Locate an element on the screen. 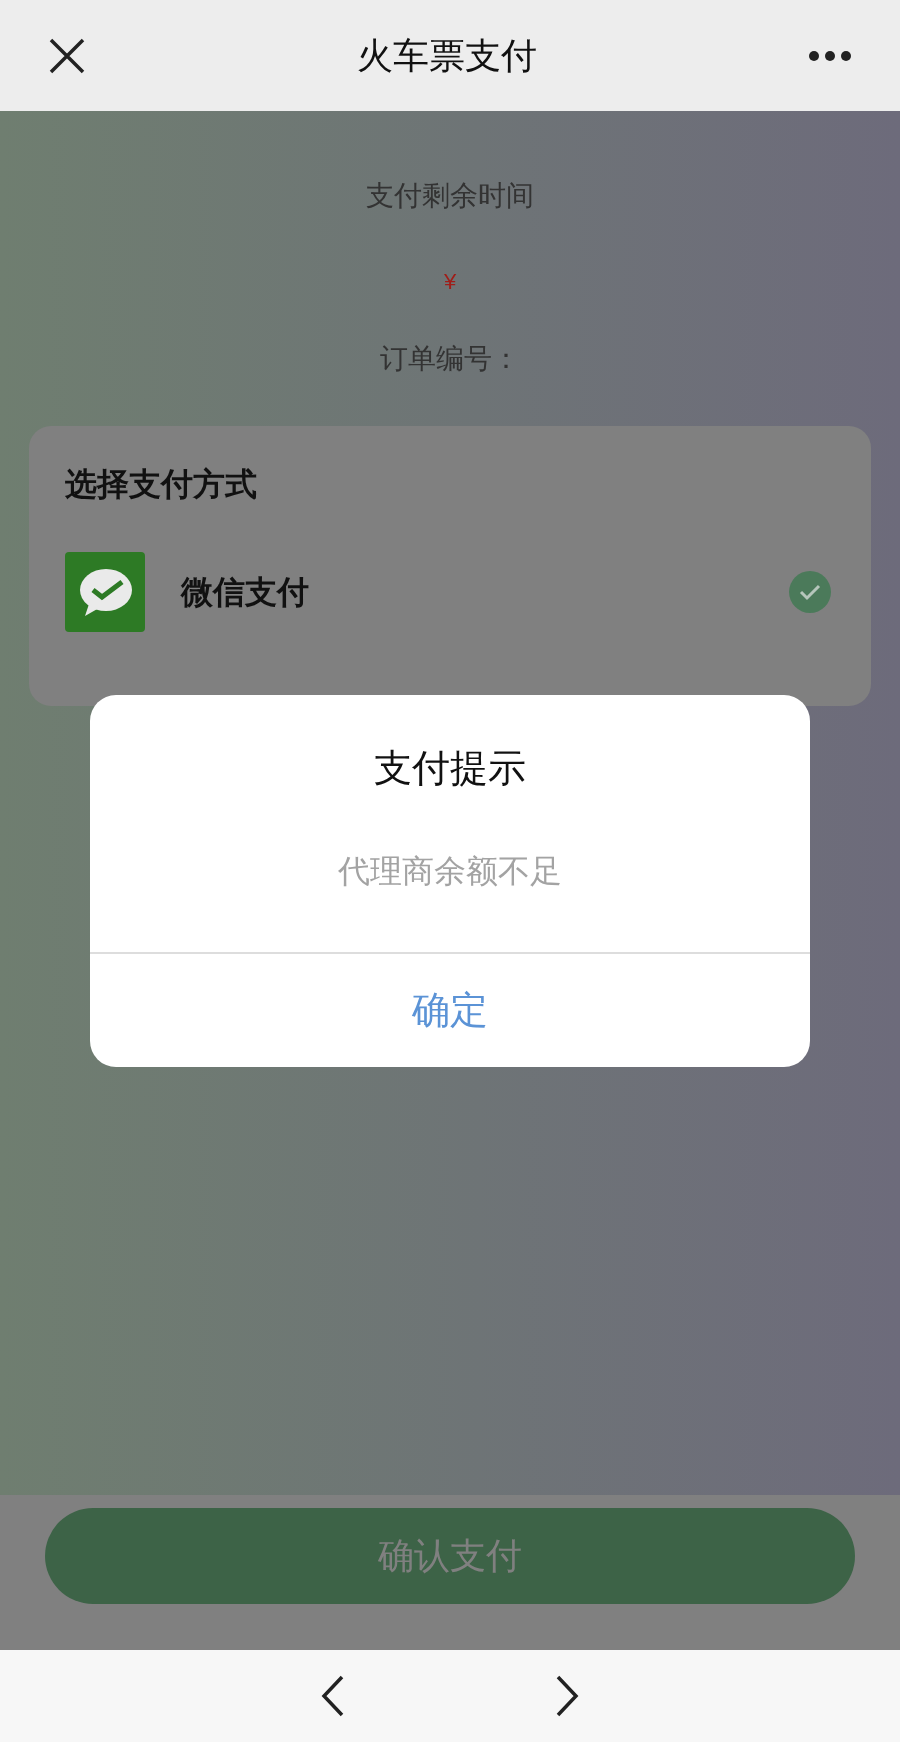 This screenshot has width=900, height=1742. dialog-title: 支付提示 is located at coordinates (450, 768).